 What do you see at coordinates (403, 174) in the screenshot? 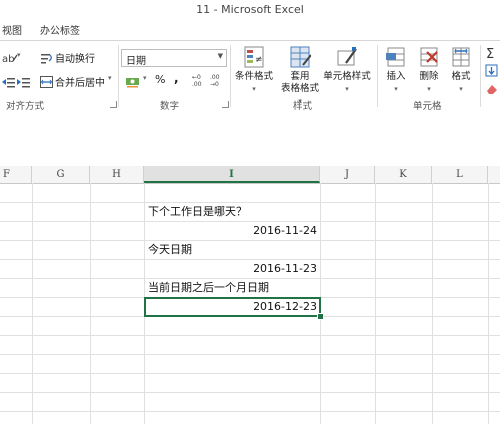
I see `column-header-K: K` at bounding box center [403, 174].